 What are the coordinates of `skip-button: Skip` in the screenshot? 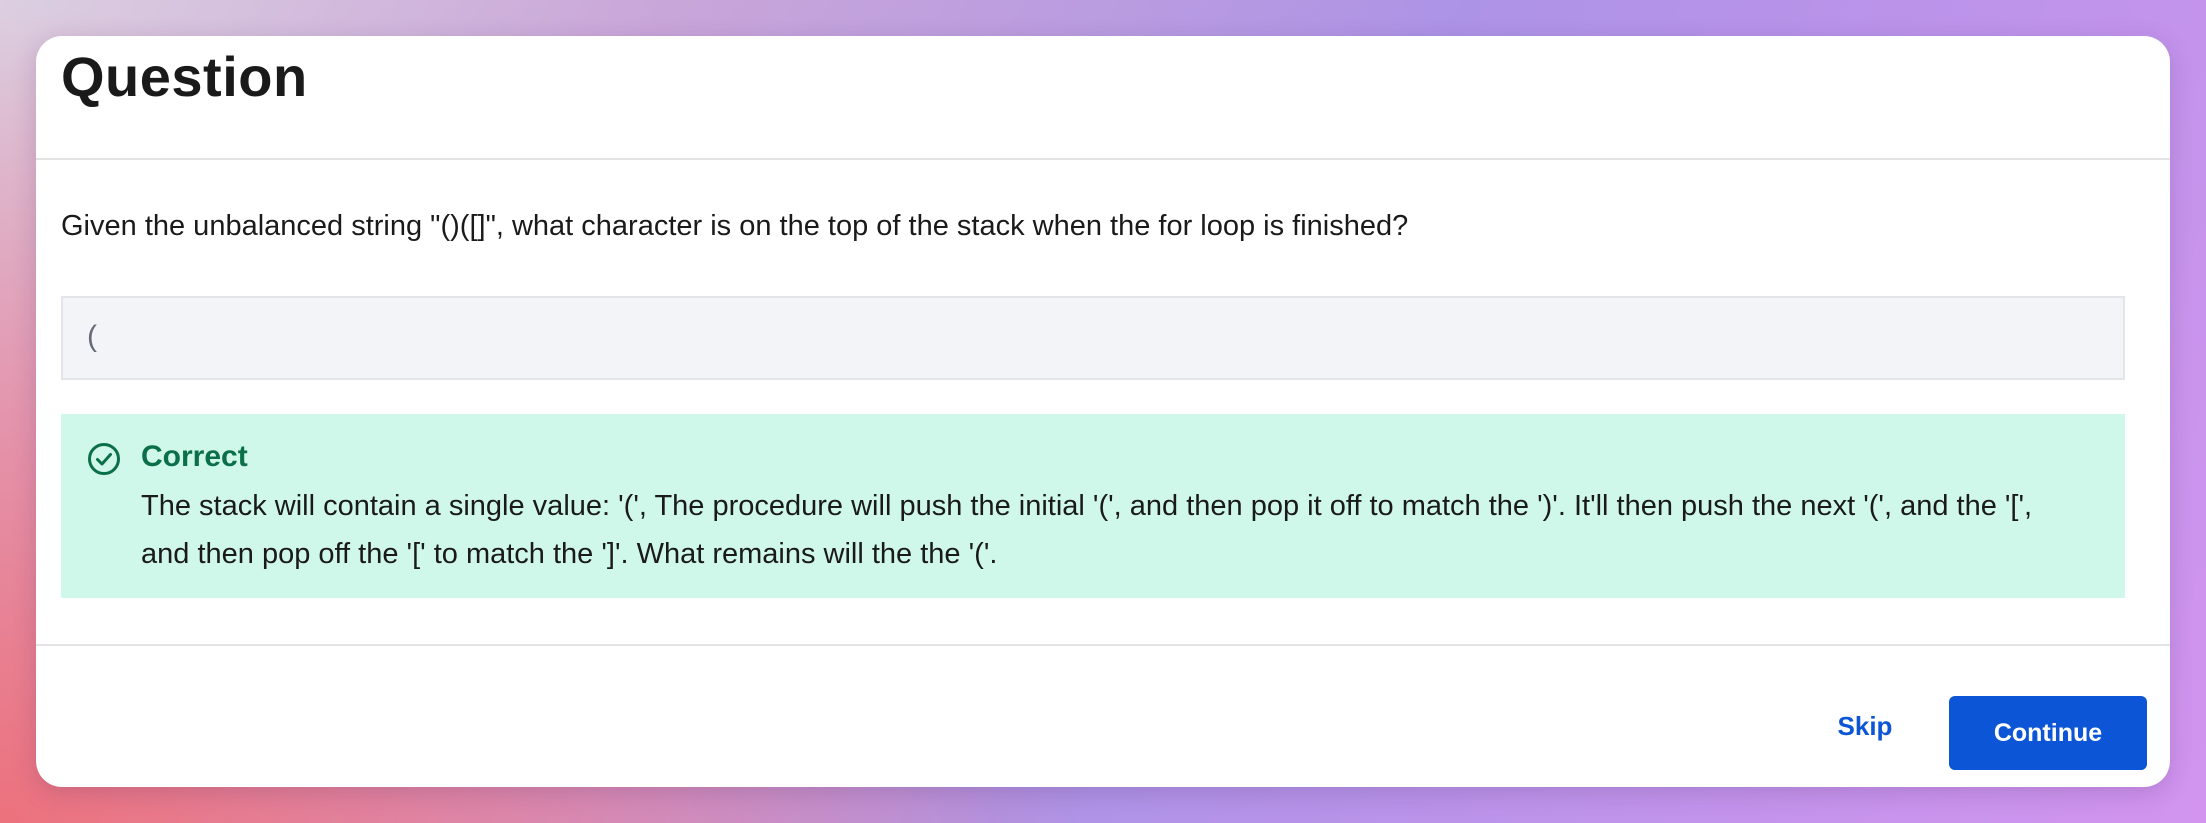 It's located at (1865, 726).